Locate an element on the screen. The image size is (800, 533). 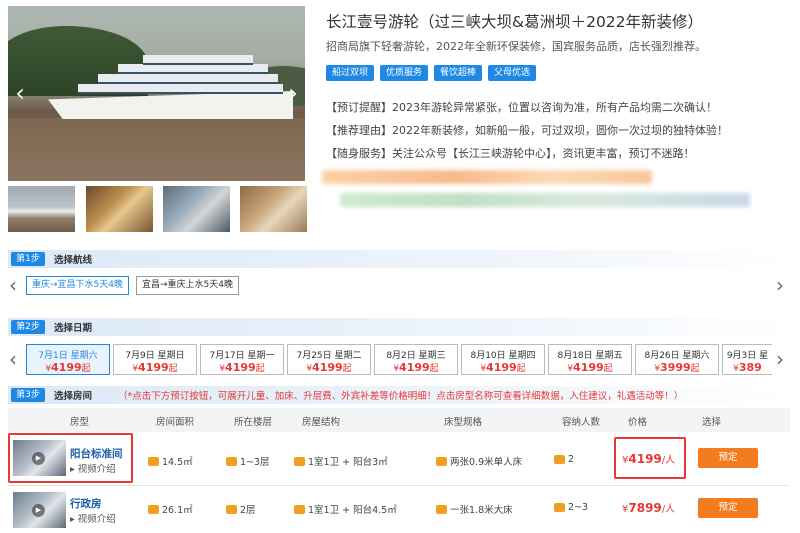
tag-parents: 父母优选 is located at coordinates (512, 73).